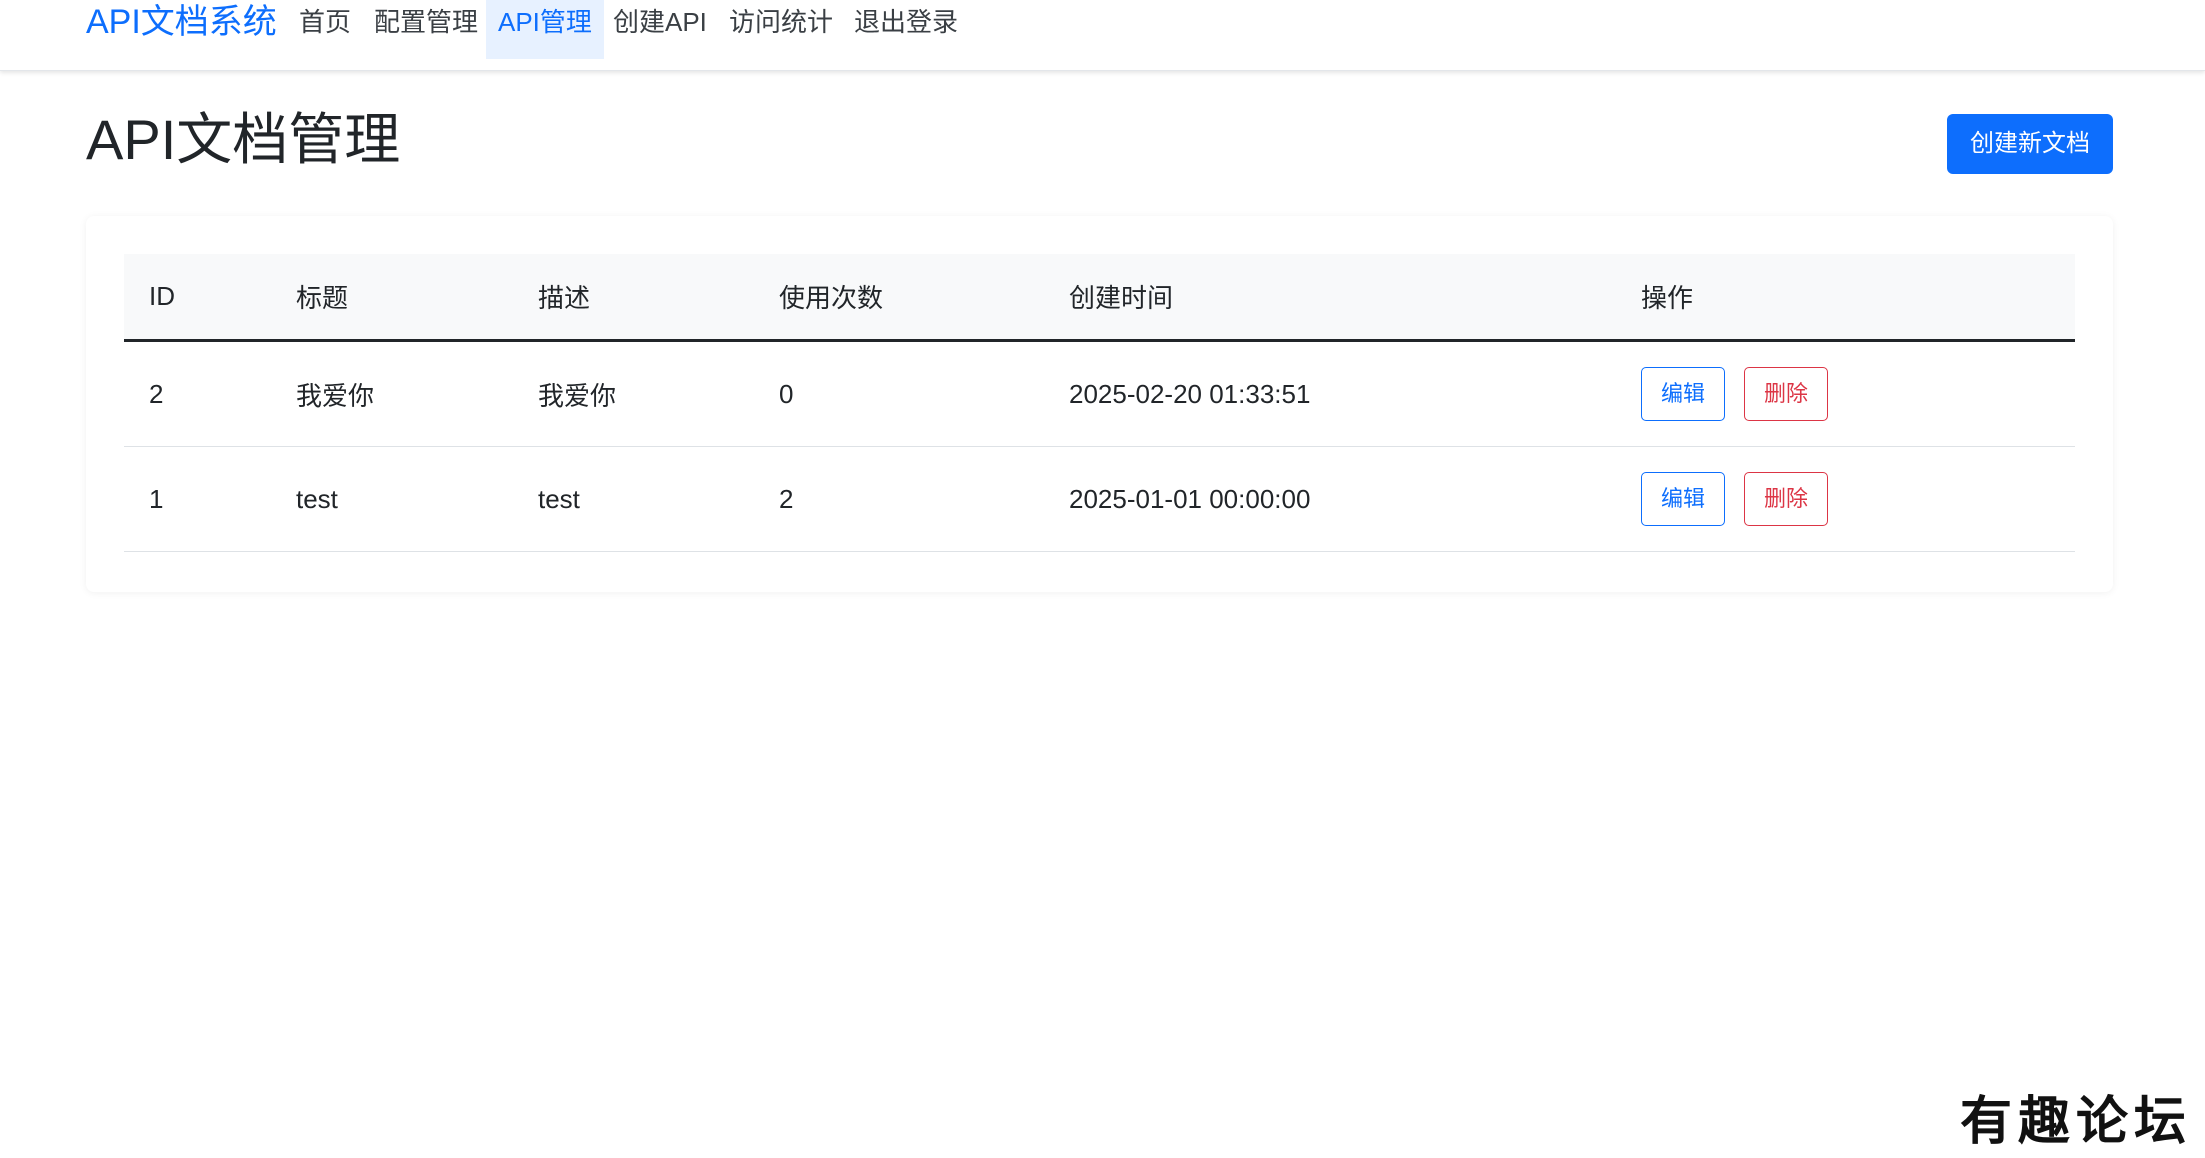 The height and width of the screenshot is (1158, 2205). I want to click on column-header-id: ID, so click(162, 296).